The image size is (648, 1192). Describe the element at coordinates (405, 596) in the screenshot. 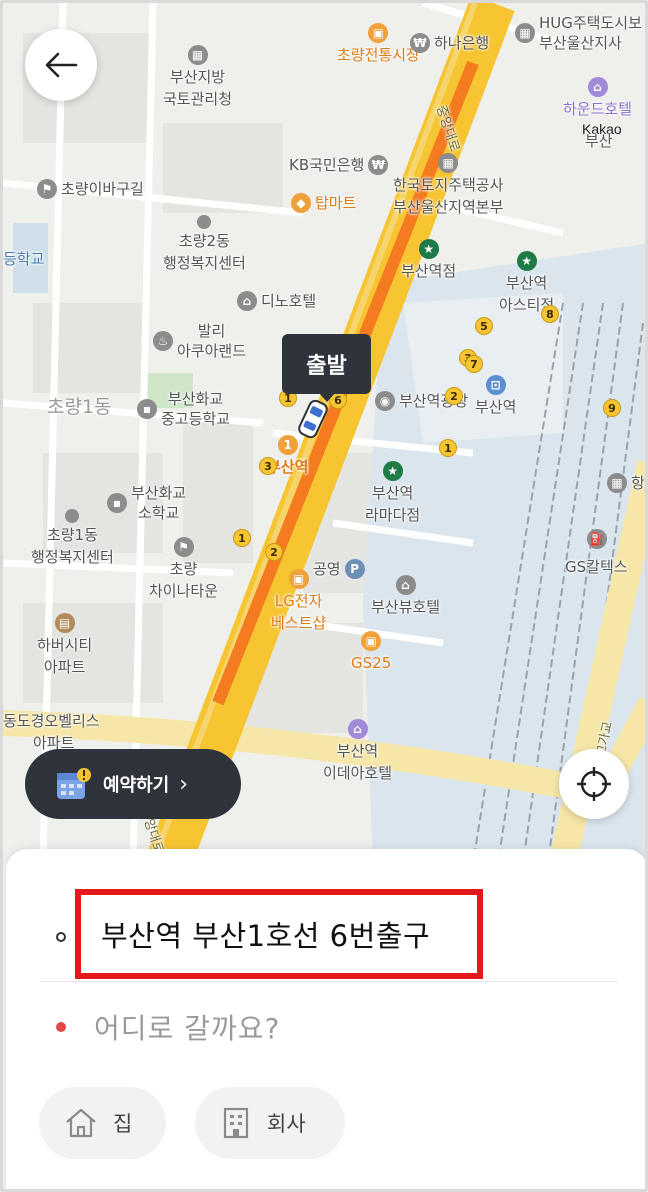

I see `poi-busan-view-hotel: ⌂ 부산뷰호텔` at that location.